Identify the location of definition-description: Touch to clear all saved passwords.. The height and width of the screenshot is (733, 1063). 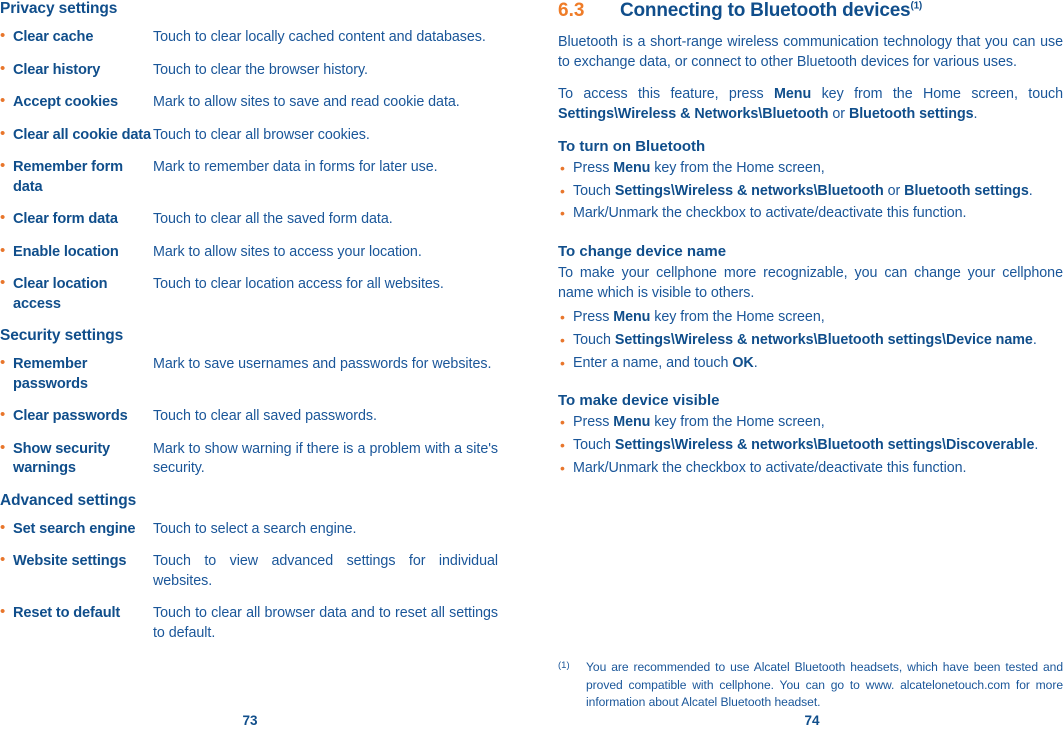
(265, 416).